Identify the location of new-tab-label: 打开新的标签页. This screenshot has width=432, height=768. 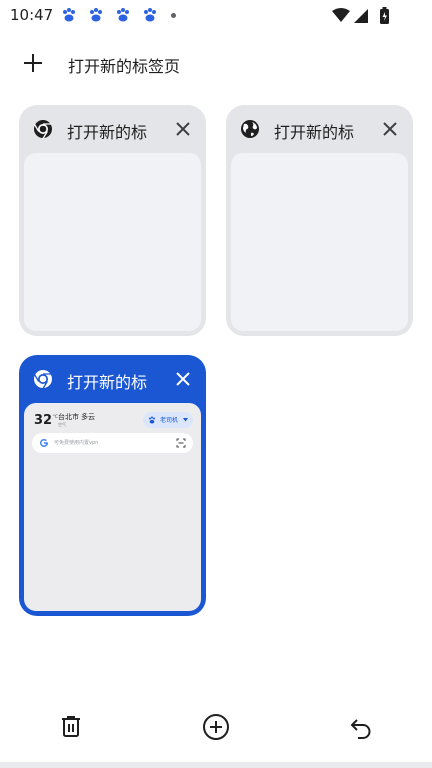
(124, 66).